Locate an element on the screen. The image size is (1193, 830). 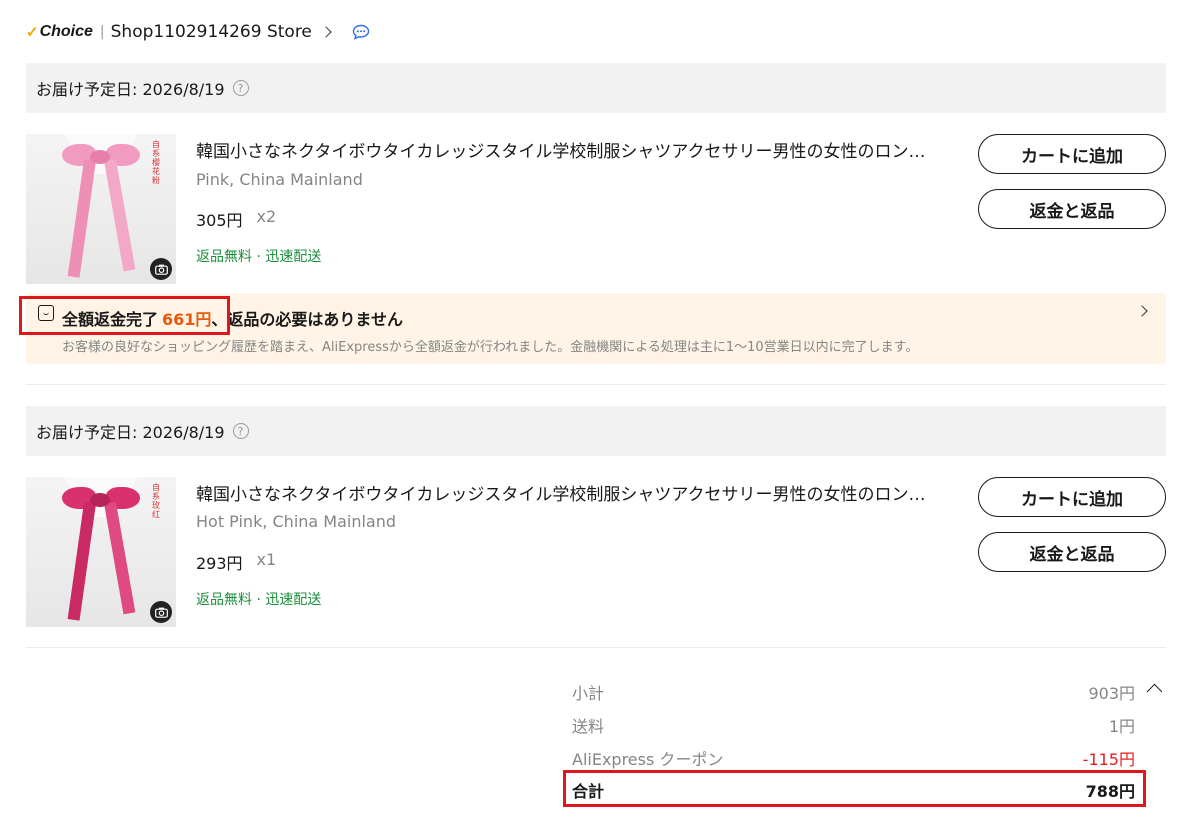
subtotal-value: 903円 is located at coordinates (1111, 693).